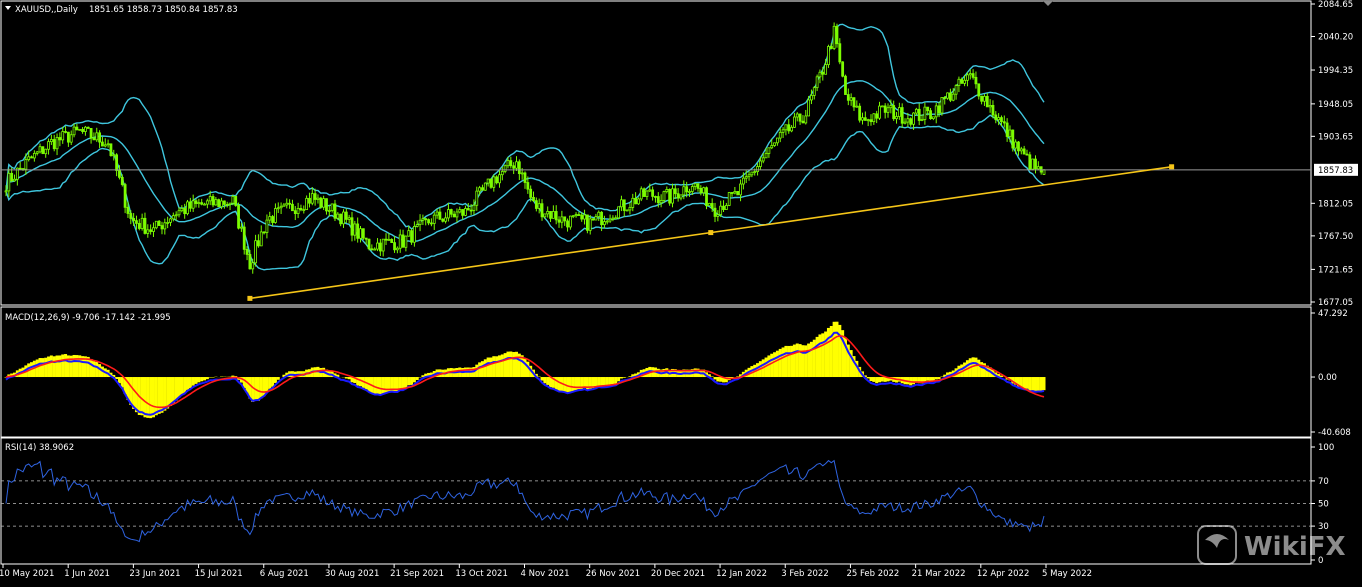  Describe the element at coordinates (1335, 37) in the screenshot. I see `price-tick-label: 2040.20` at that location.